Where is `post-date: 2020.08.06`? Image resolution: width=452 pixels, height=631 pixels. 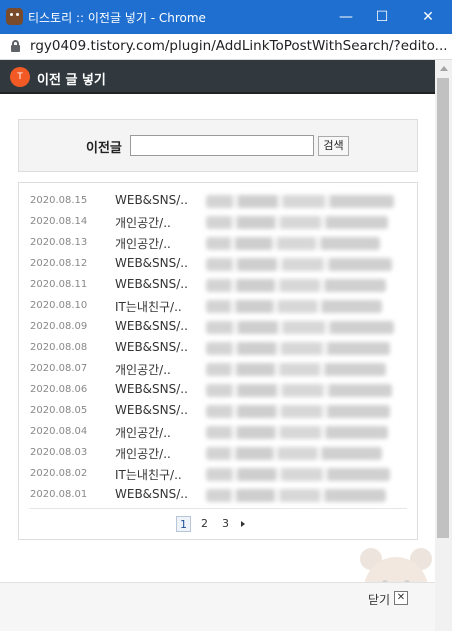
post-date: 2020.08.06 is located at coordinates (59, 389).